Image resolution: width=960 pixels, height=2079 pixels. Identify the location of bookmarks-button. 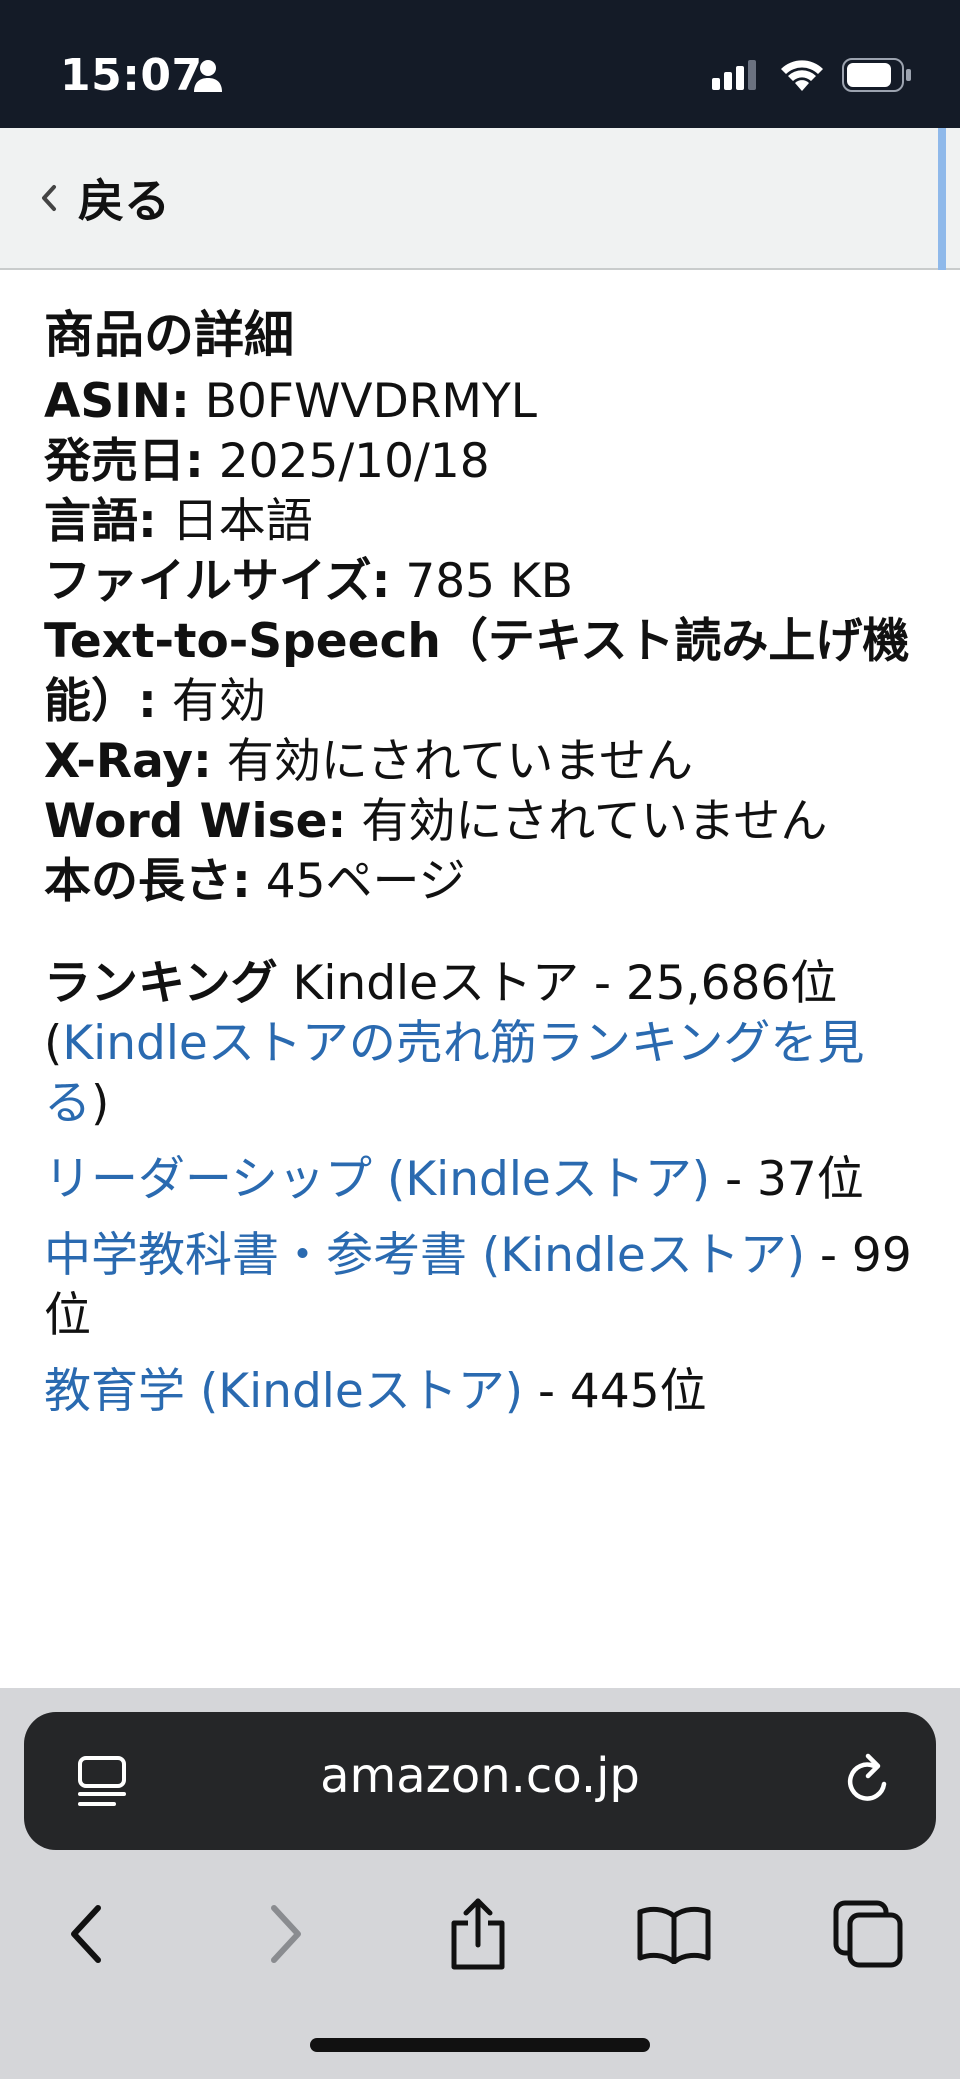
(674, 1934).